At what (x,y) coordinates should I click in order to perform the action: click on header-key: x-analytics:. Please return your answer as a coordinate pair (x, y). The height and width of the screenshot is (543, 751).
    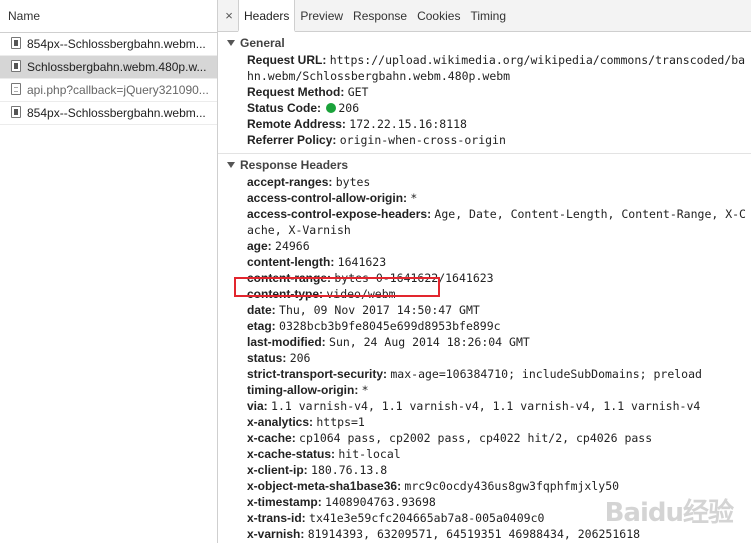
    Looking at the image, I should click on (280, 422).